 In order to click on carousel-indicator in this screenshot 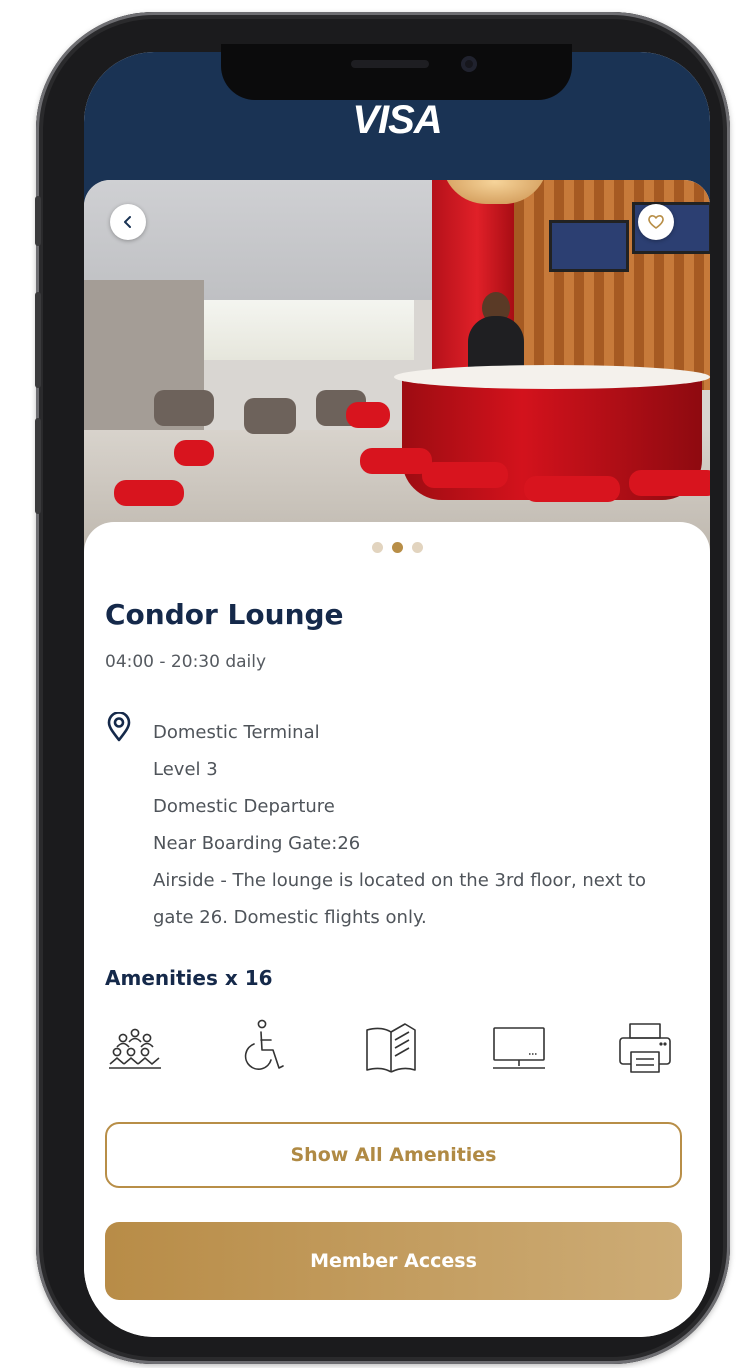, I will do `click(397, 547)`.